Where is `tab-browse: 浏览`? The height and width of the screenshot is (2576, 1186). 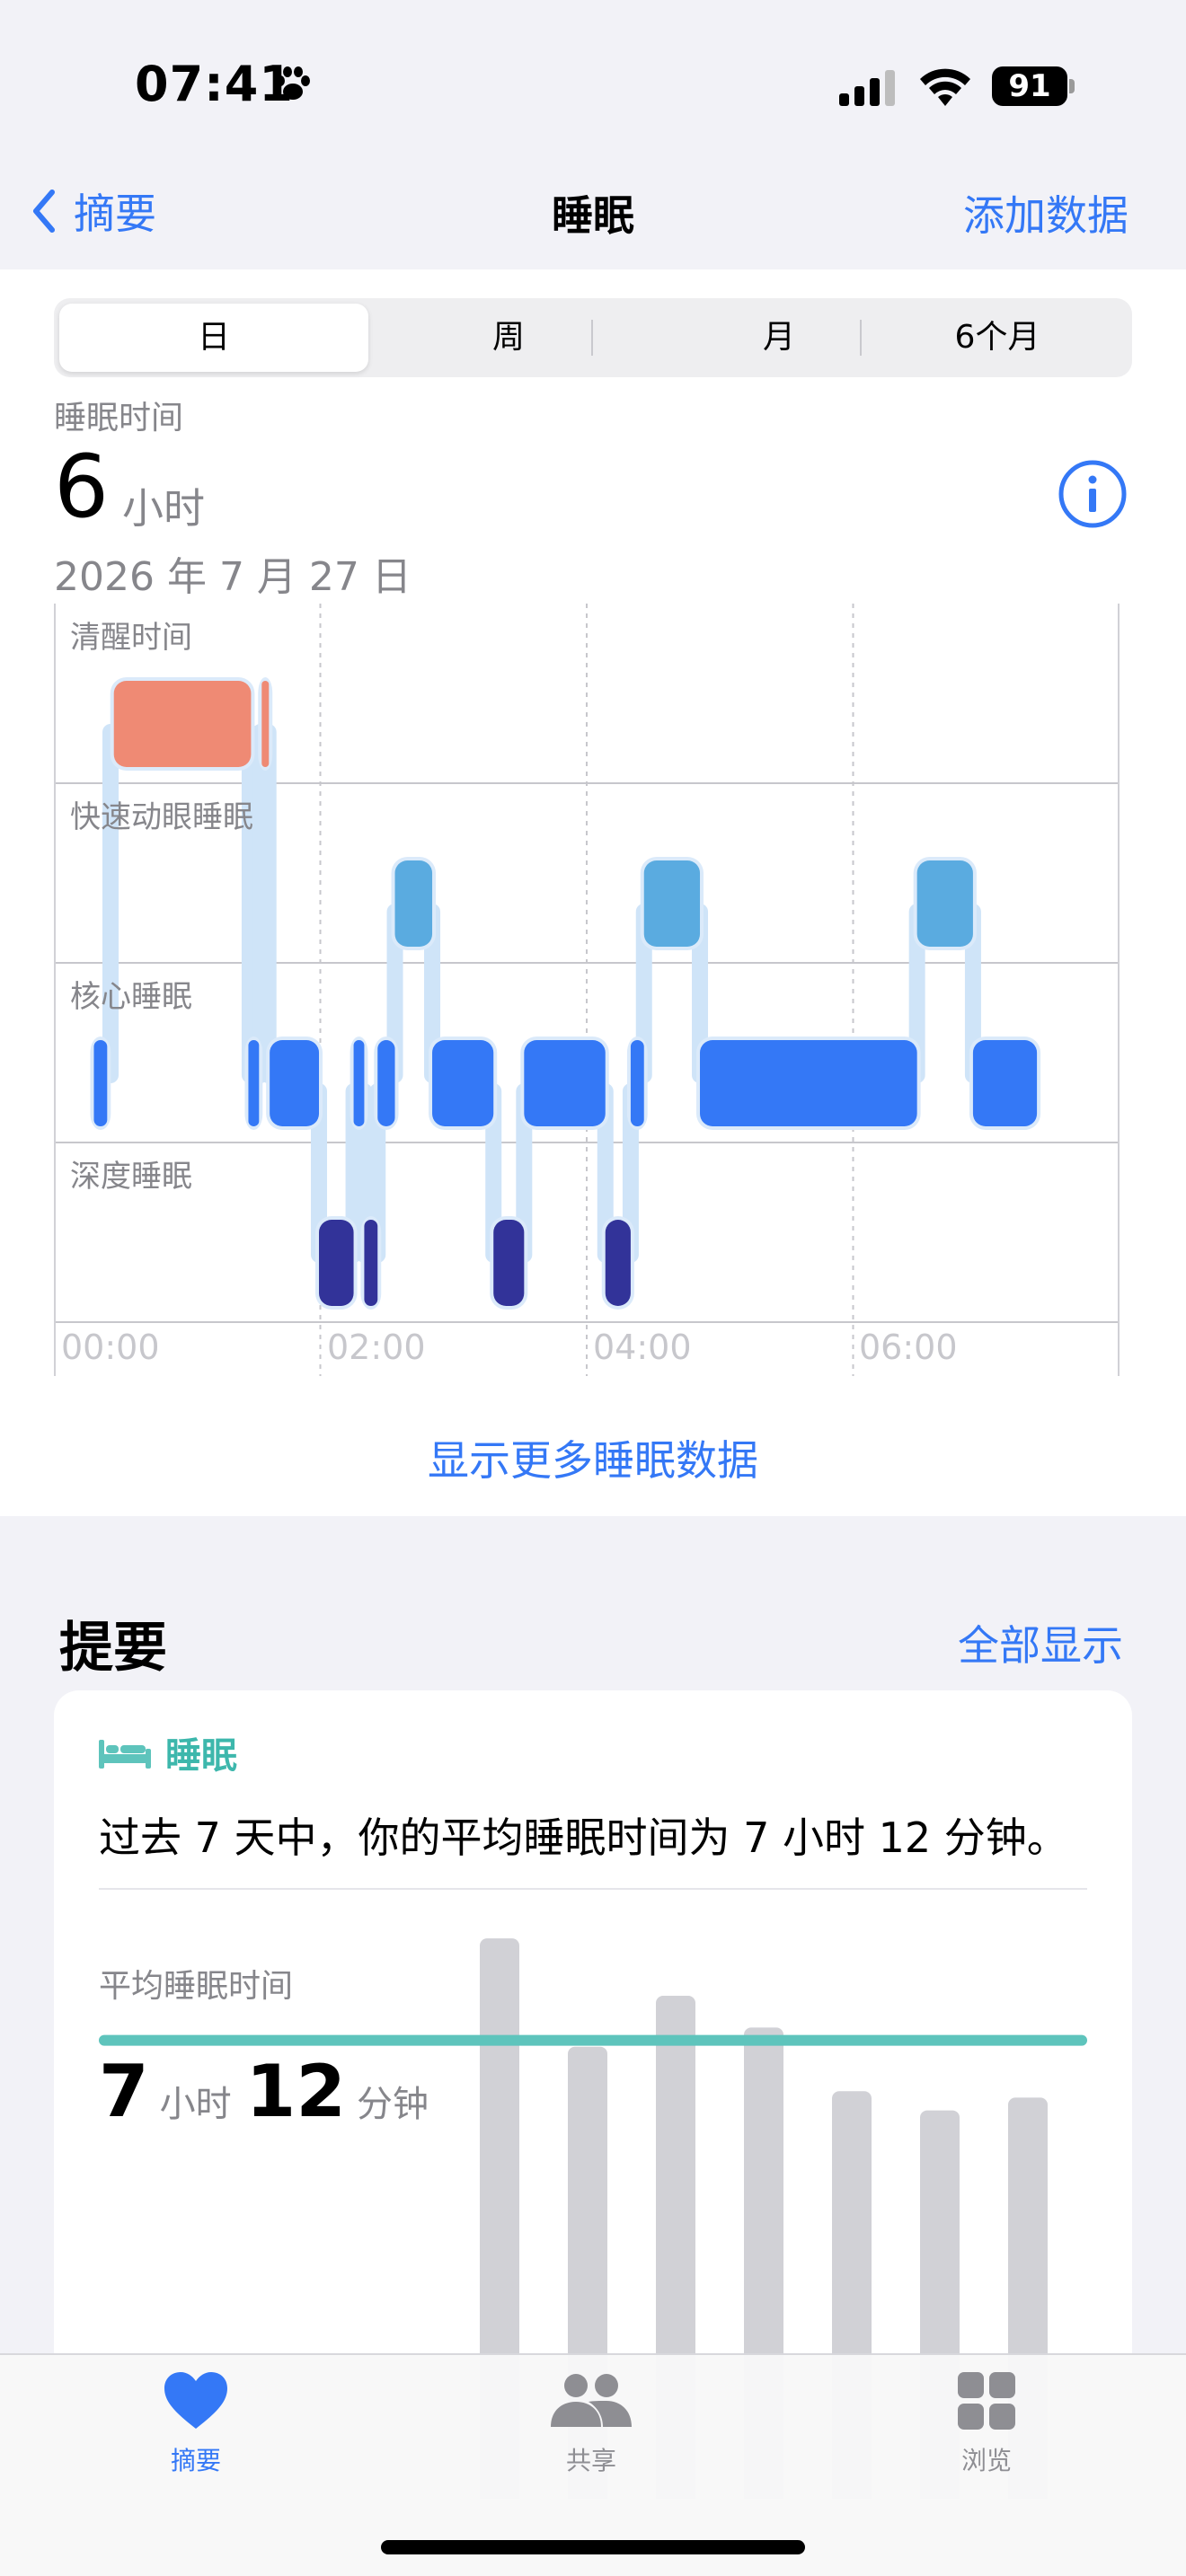 tab-browse: 浏览 is located at coordinates (986, 2424).